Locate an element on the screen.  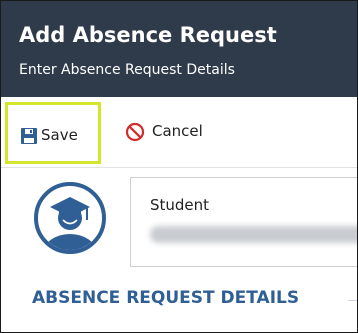
page-title: Add Absence Request is located at coordinates (148, 35).